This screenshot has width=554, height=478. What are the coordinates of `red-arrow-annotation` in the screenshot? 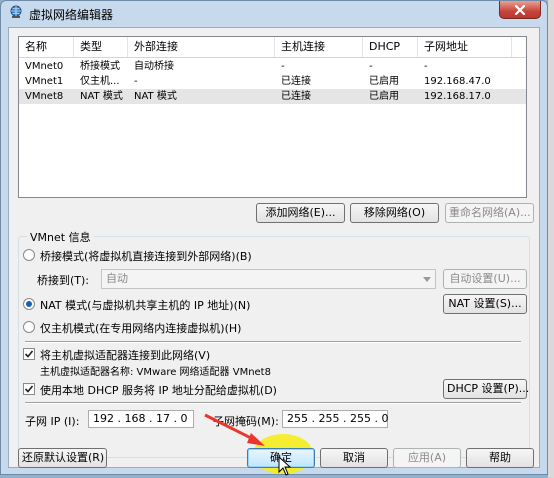 It's located at (234, 429).